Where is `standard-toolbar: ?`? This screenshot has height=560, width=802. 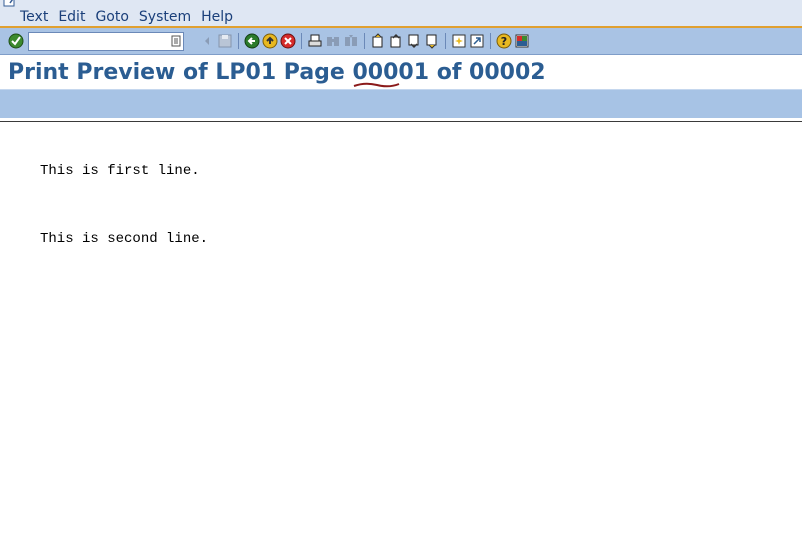
standard-toolbar: ? is located at coordinates (401, 41).